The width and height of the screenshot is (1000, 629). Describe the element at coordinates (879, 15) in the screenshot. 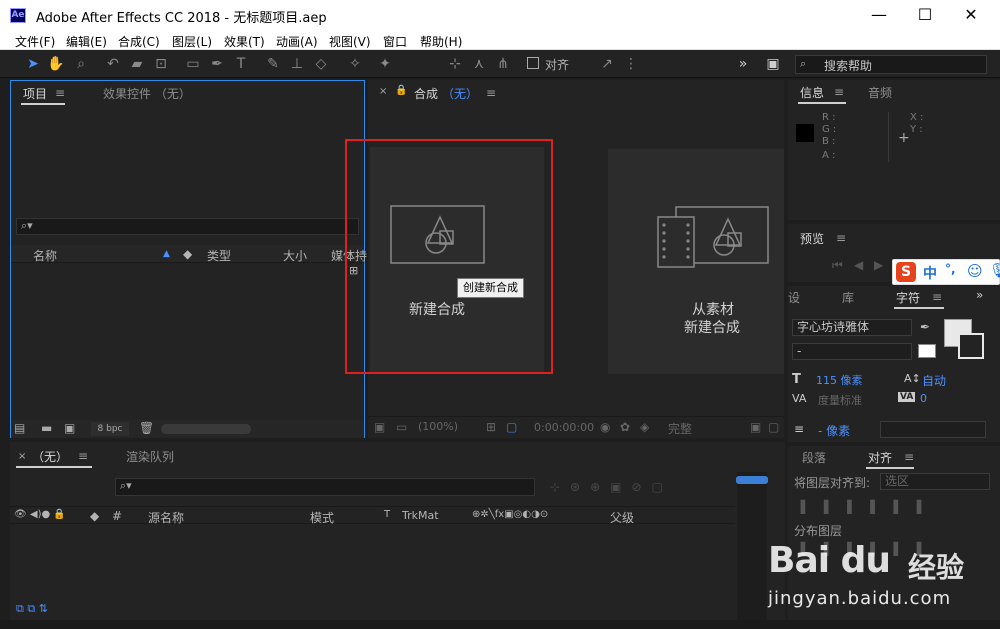

I see `minimize-button: —` at that location.